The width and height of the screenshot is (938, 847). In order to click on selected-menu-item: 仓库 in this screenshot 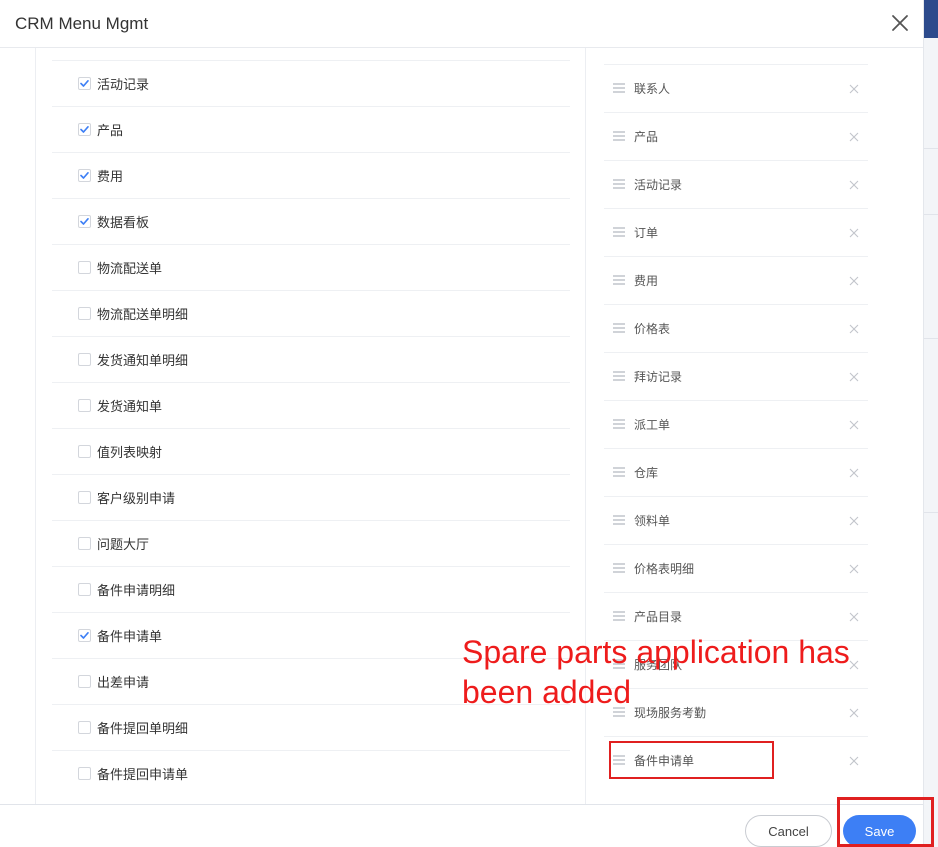, I will do `click(736, 472)`.